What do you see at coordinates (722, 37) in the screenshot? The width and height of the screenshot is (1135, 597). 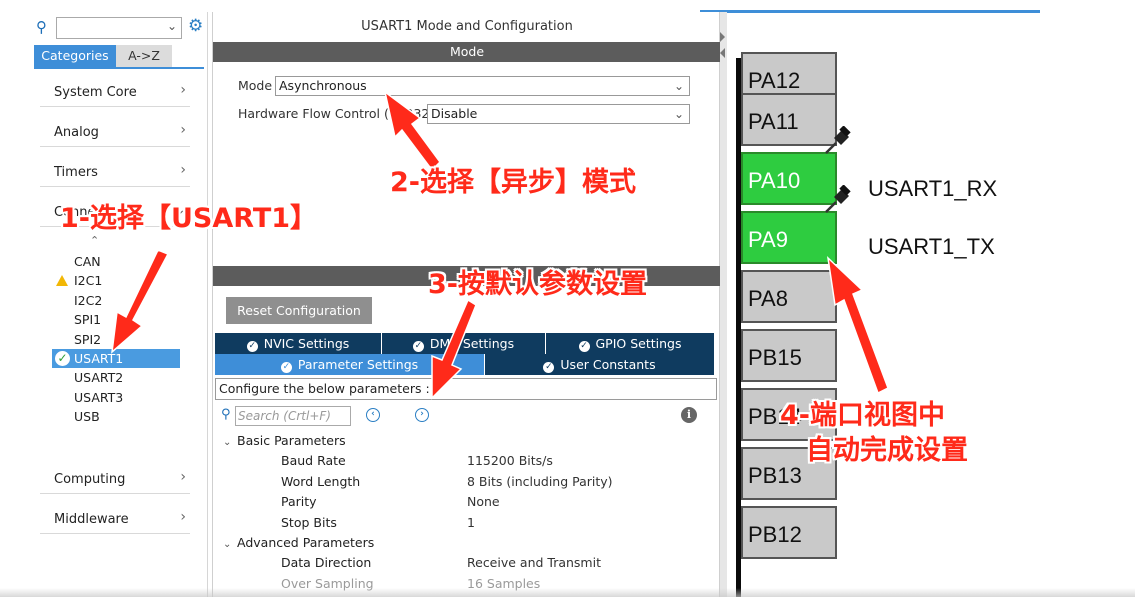 I see `splitter-expand-icon` at bounding box center [722, 37].